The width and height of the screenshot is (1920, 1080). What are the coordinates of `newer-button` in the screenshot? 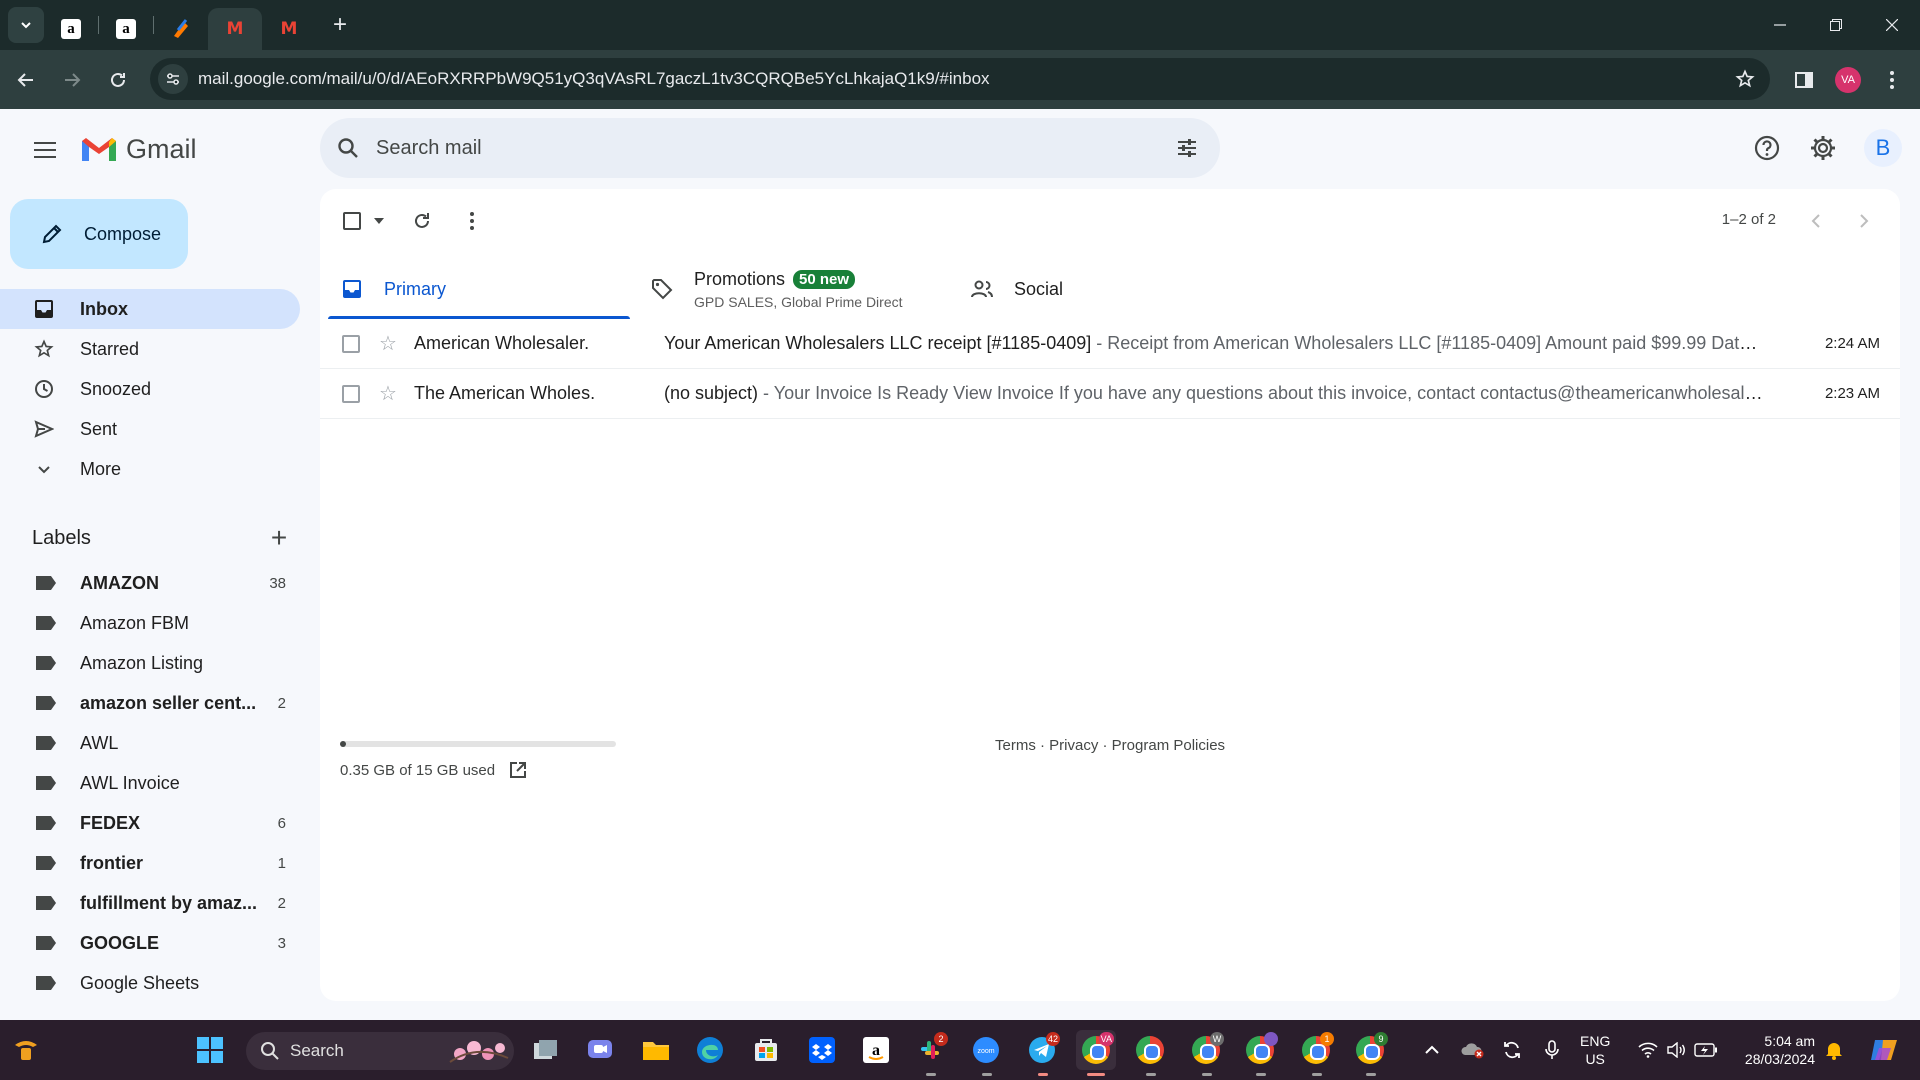 It's located at (1816, 221).